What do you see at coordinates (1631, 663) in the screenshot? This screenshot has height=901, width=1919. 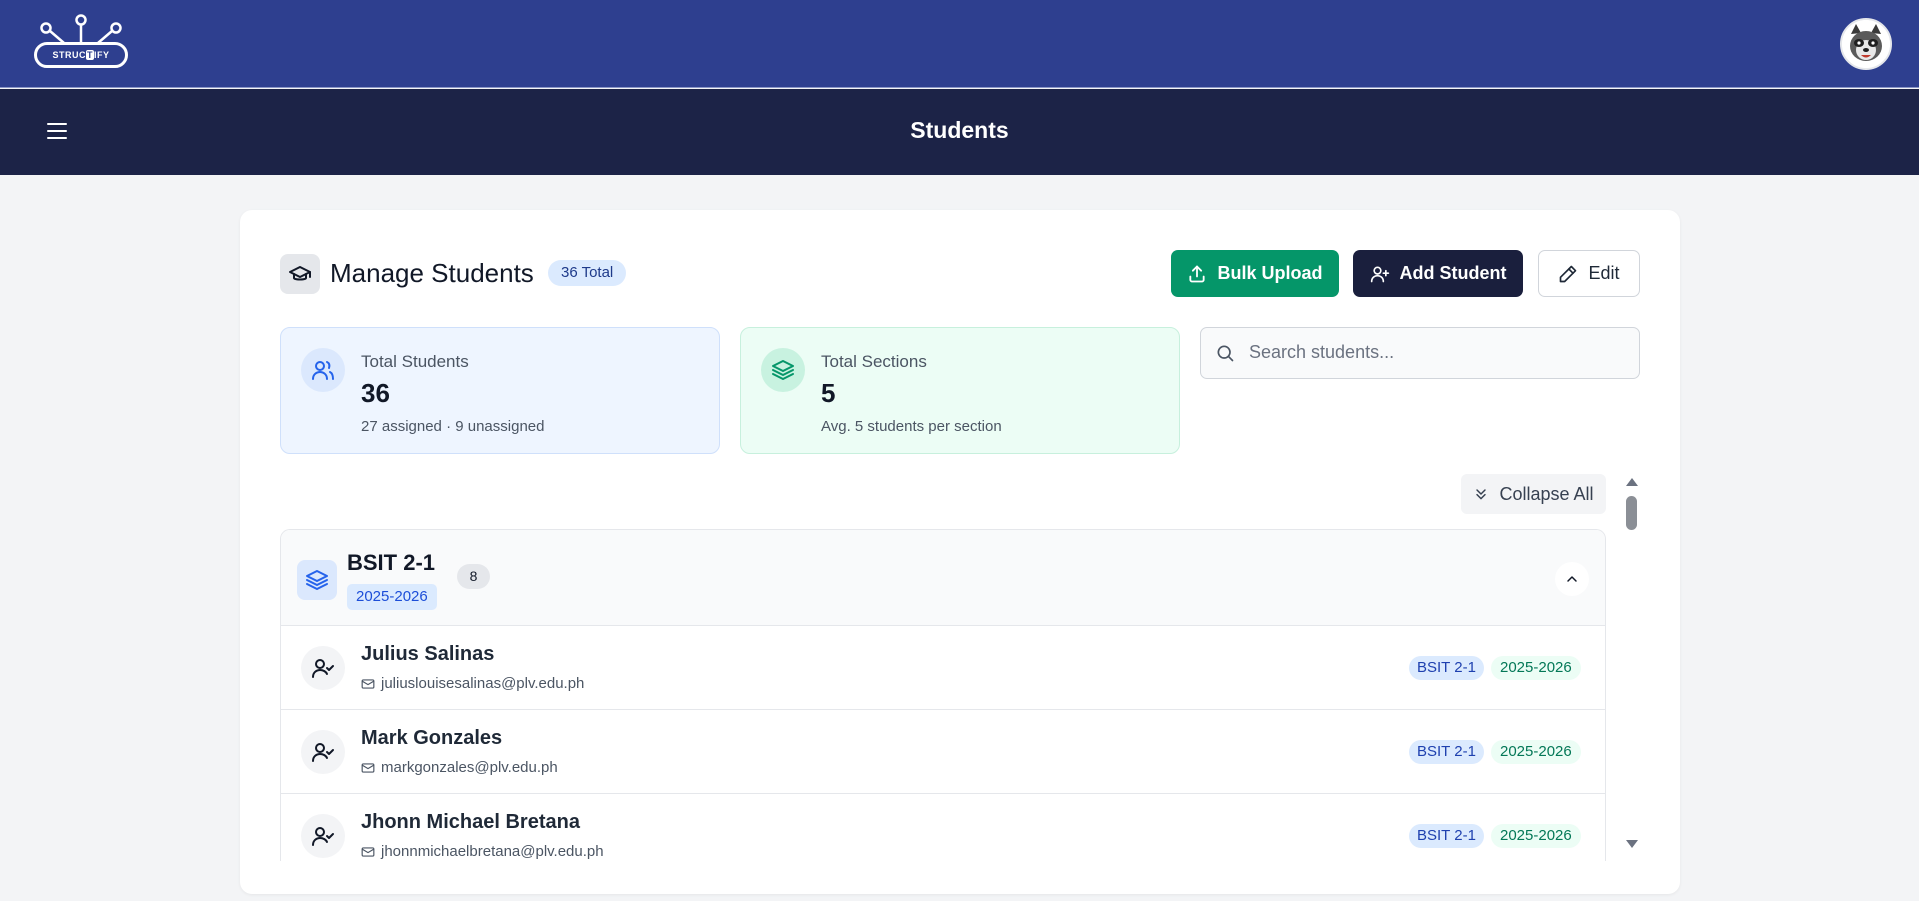 I see `list-scrollbar` at bounding box center [1631, 663].